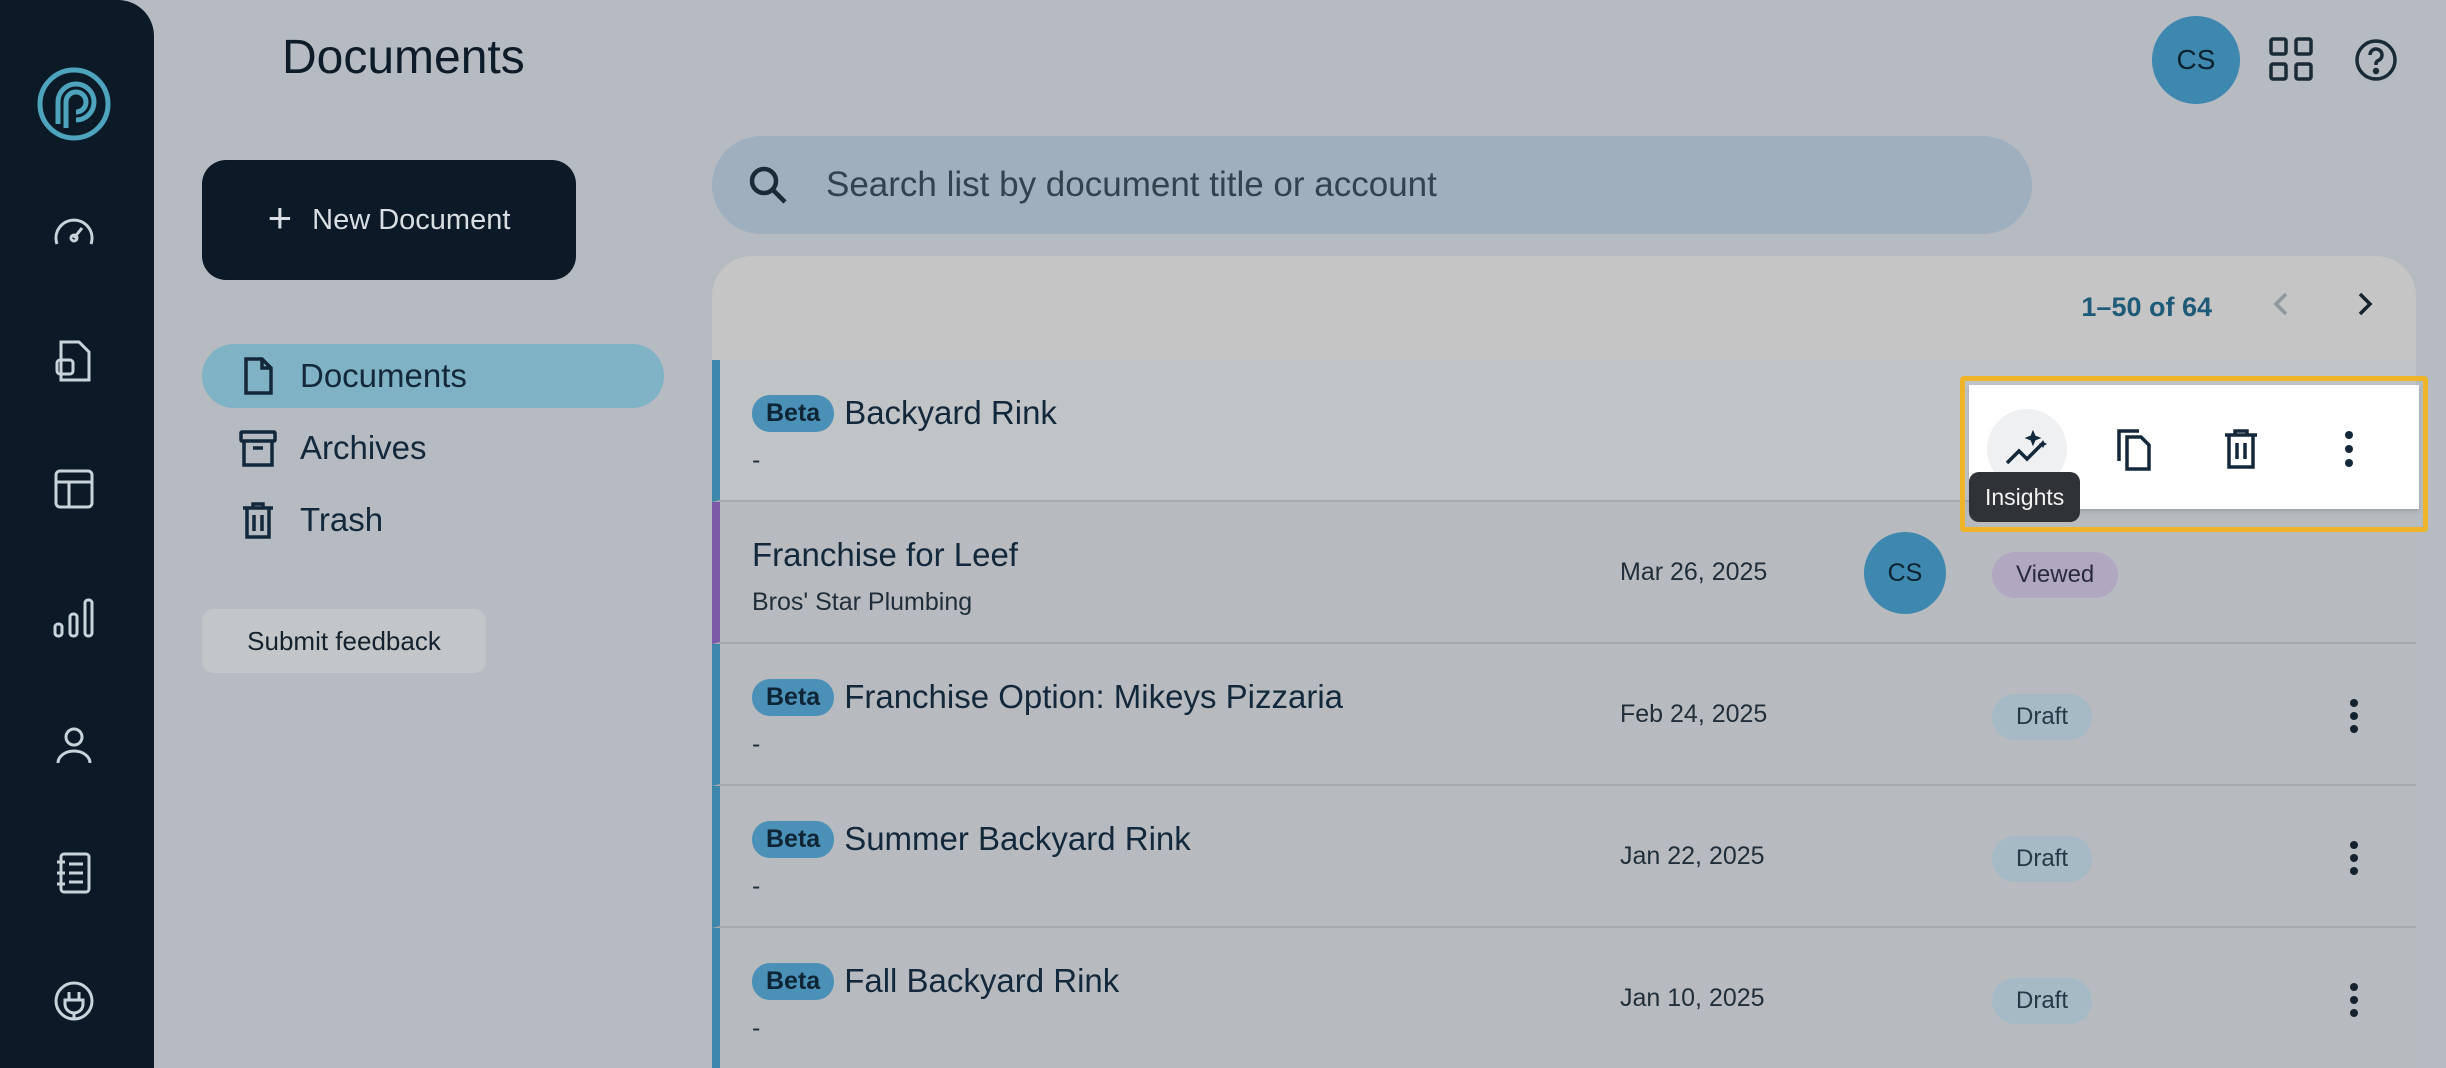 The image size is (2446, 1068). What do you see at coordinates (768, 185) in the screenshot?
I see `search-icon` at bounding box center [768, 185].